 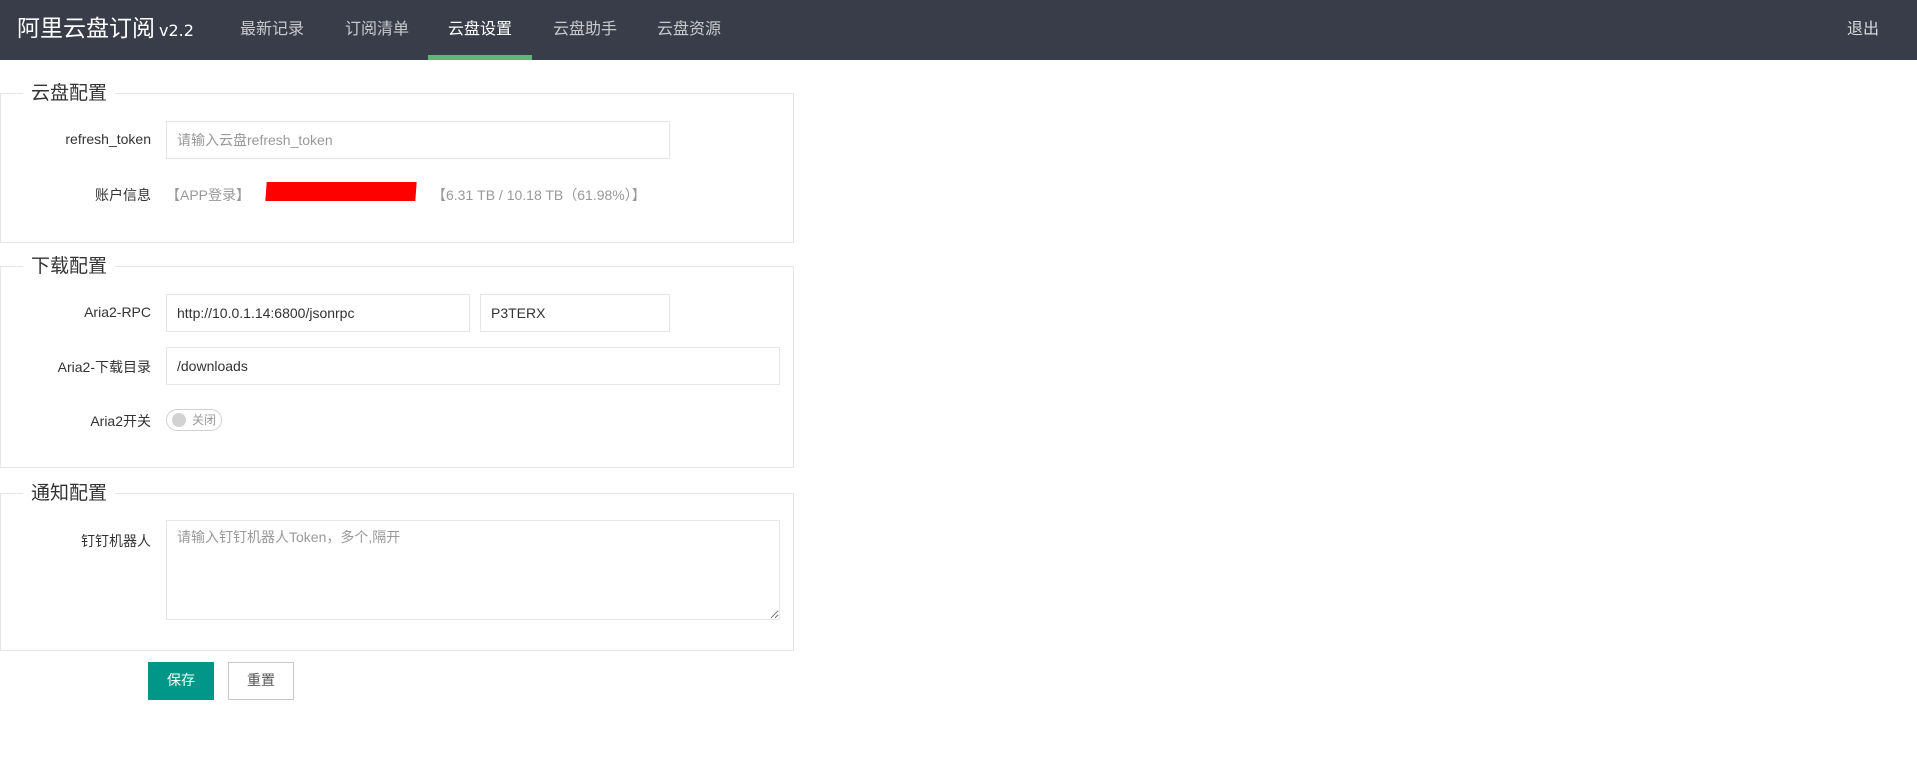 I want to click on aria2-rpc-label: Aria2-RPC, so click(x=117, y=312).